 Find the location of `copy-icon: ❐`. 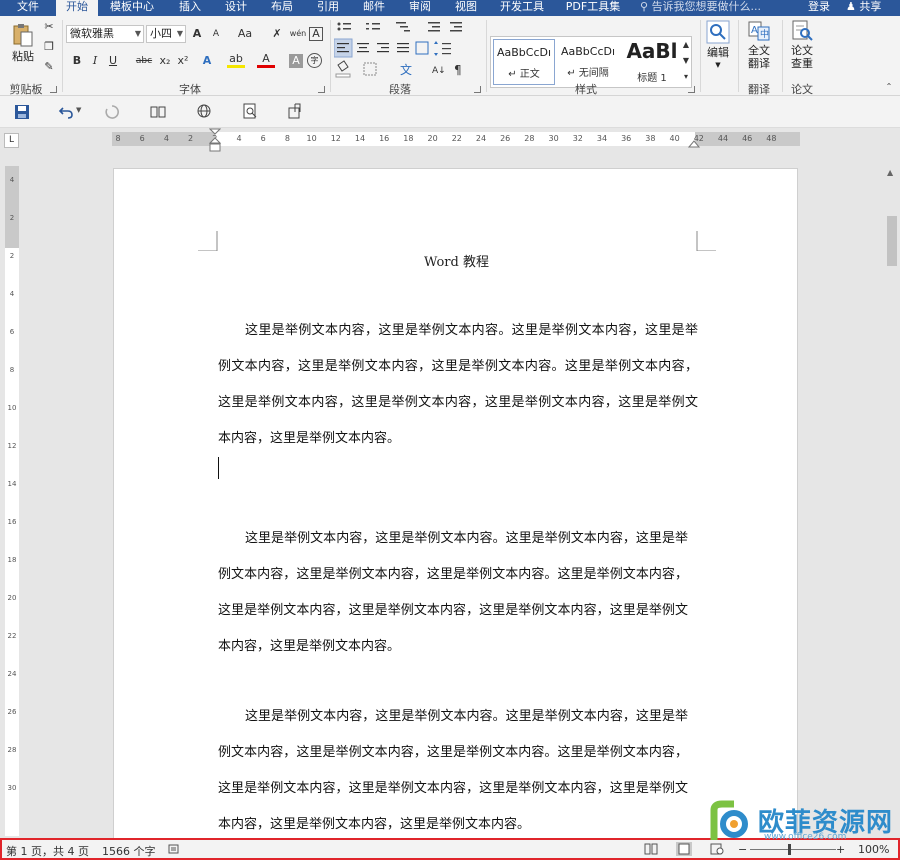

copy-icon: ❐ is located at coordinates (49, 47).